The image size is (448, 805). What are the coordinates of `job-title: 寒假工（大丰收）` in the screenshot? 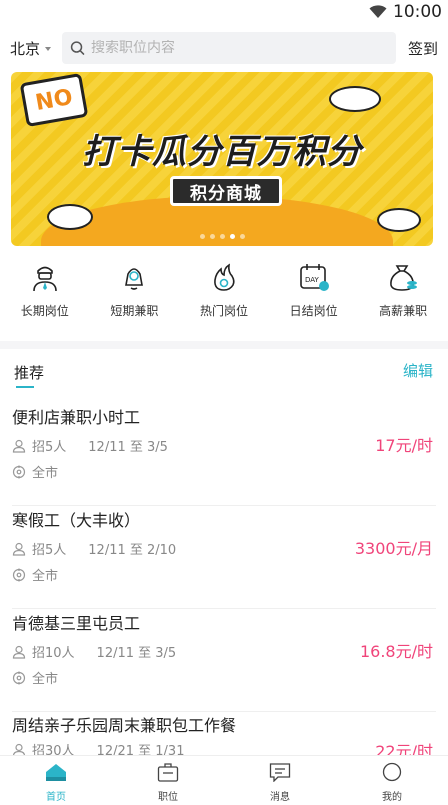 It's located at (76, 520).